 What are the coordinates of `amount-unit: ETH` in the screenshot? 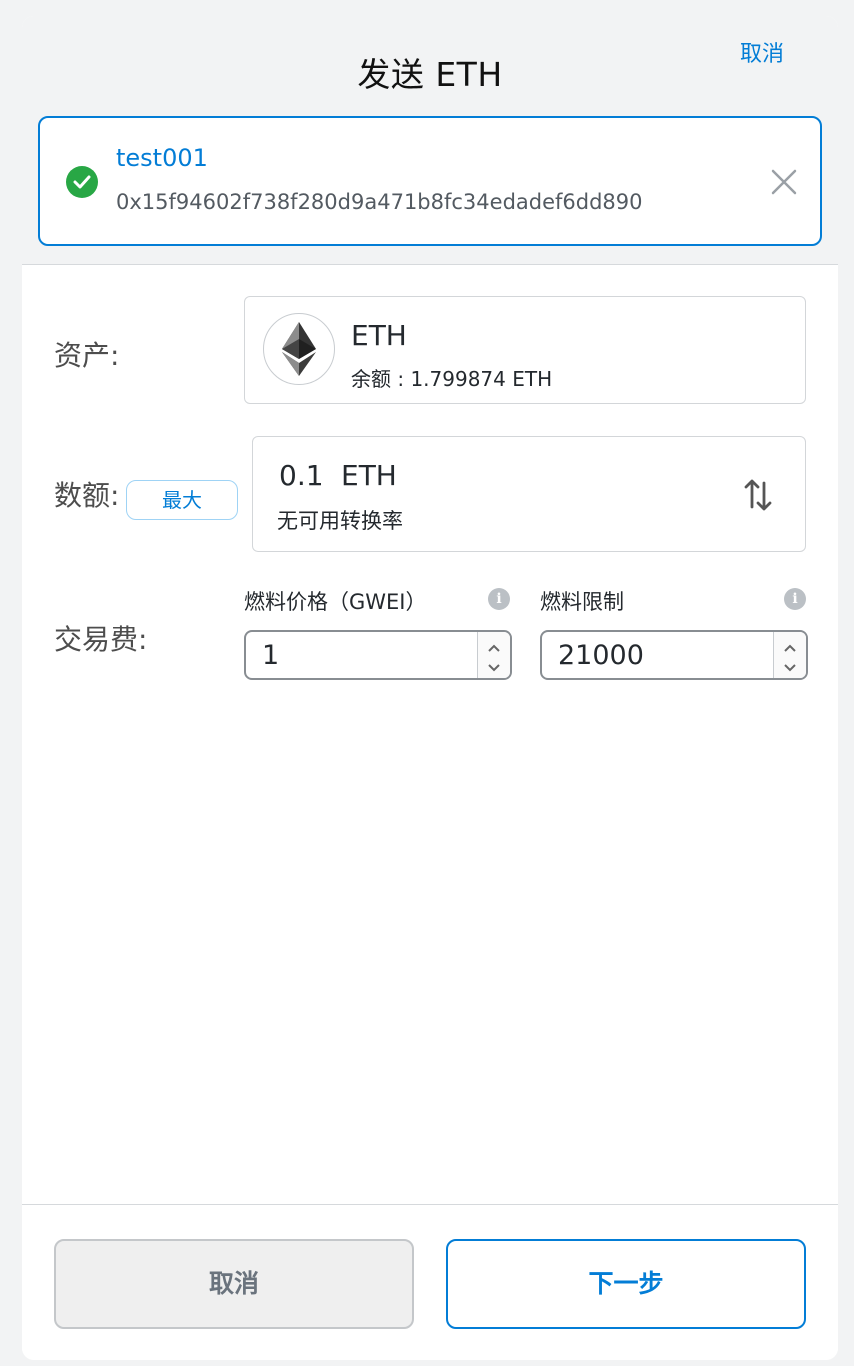 It's located at (369, 475).